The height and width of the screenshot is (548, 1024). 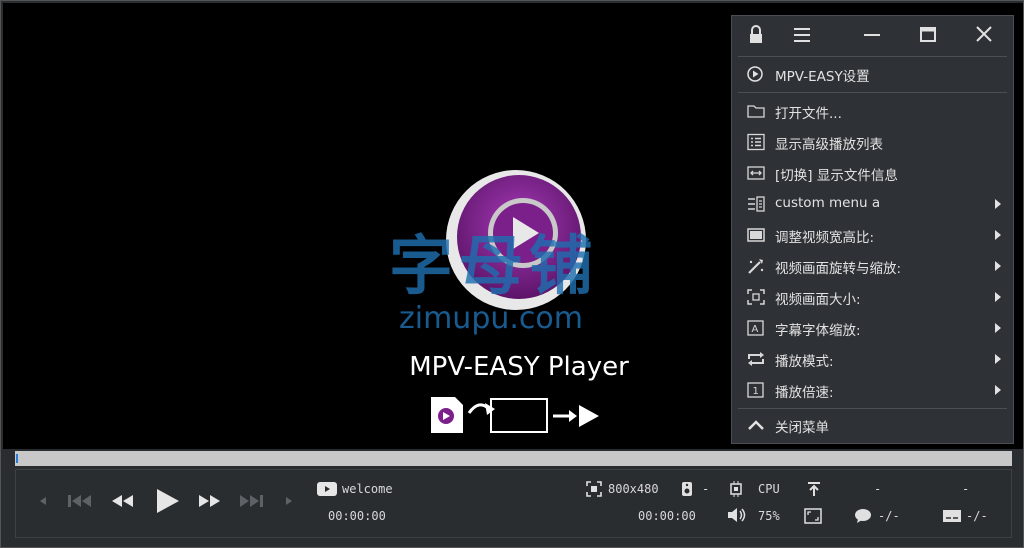 What do you see at coordinates (43, 501) in the screenshot?
I see `prev-chapter-icon` at bounding box center [43, 501].